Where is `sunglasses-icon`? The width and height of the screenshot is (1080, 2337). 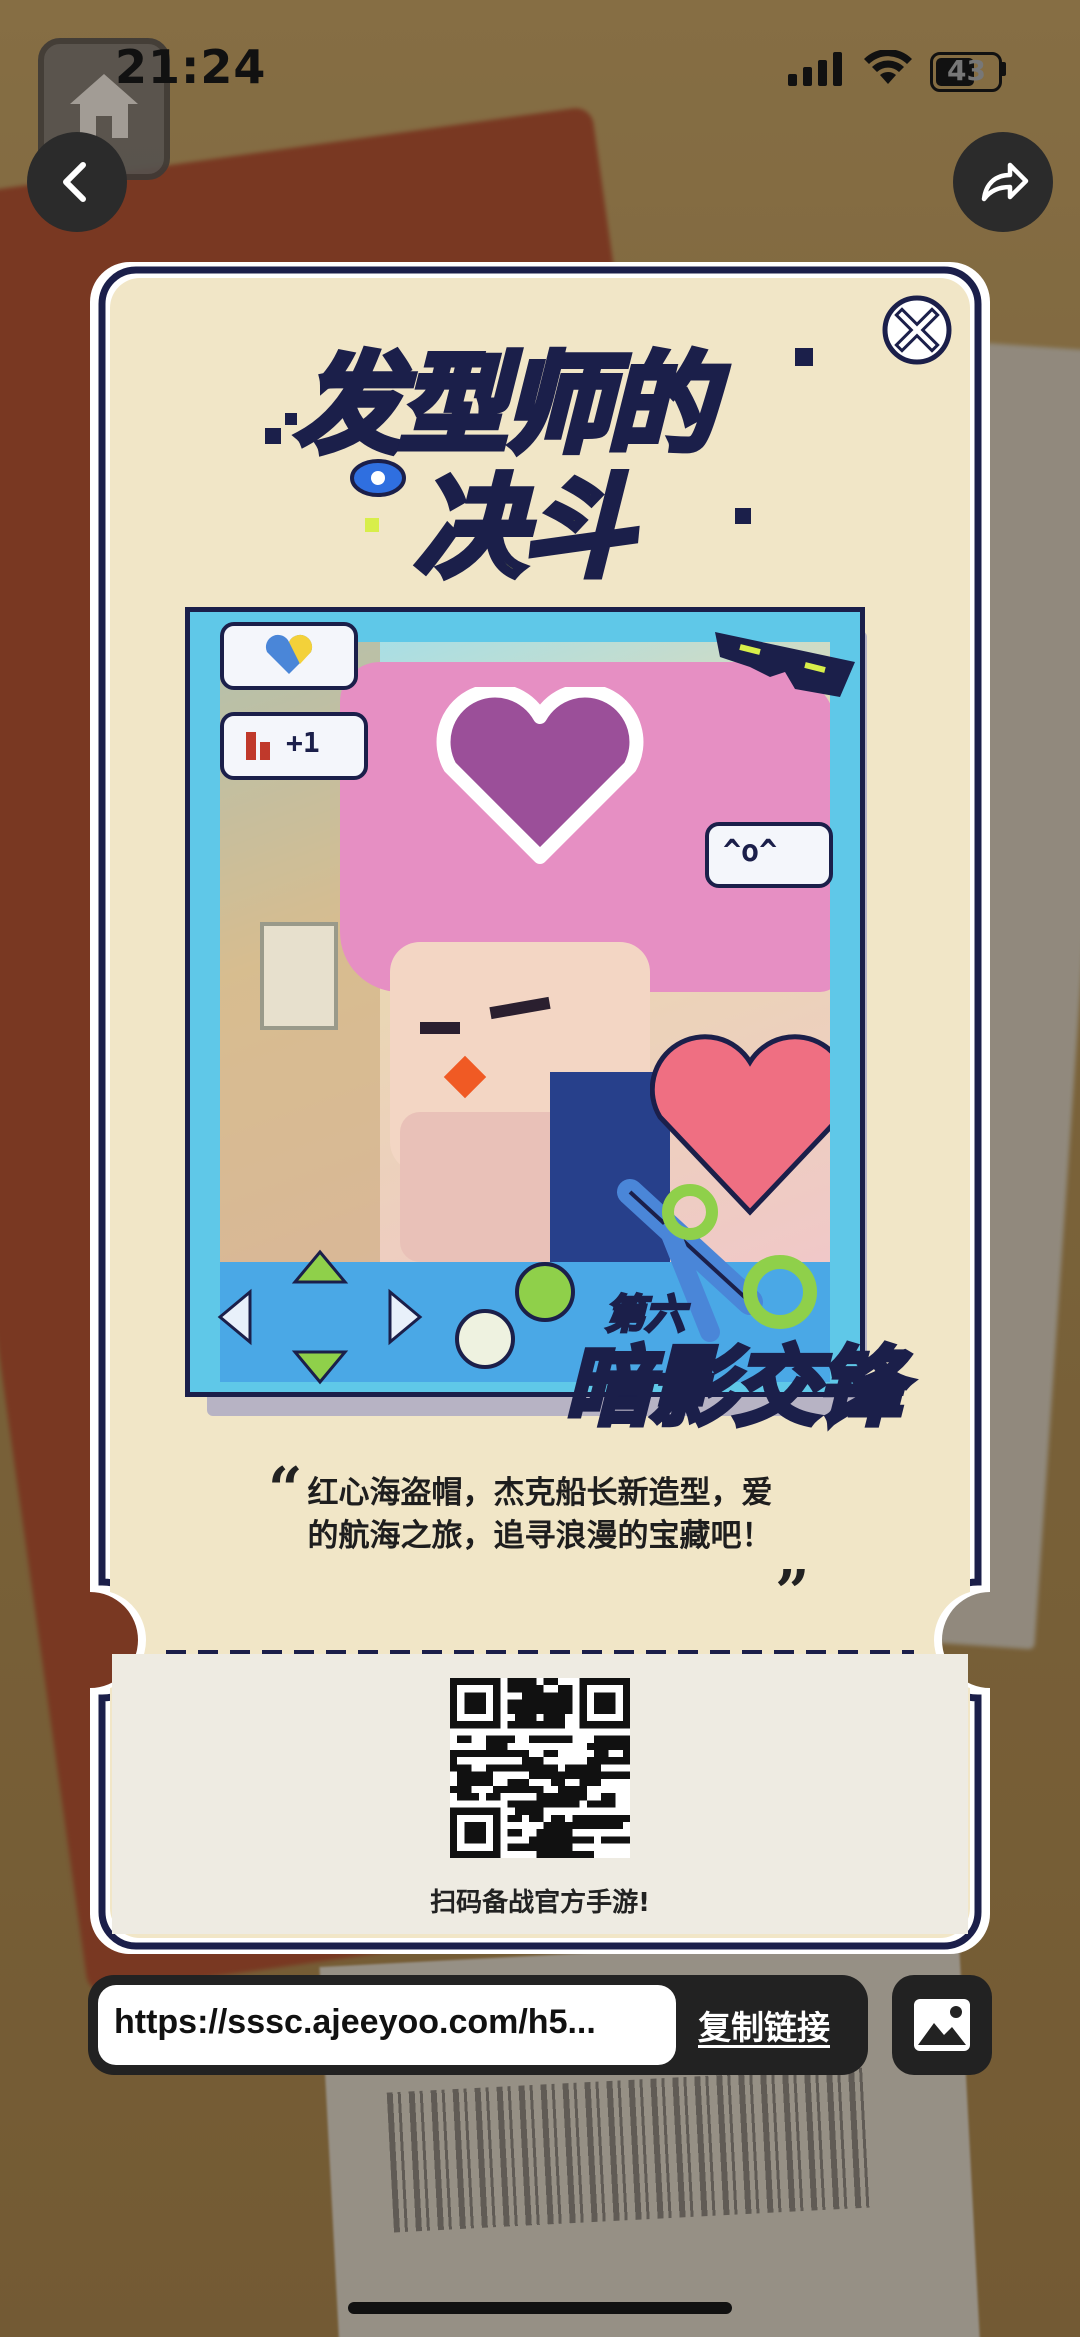
sunglasses-icon is located at coordinates (785, 664).